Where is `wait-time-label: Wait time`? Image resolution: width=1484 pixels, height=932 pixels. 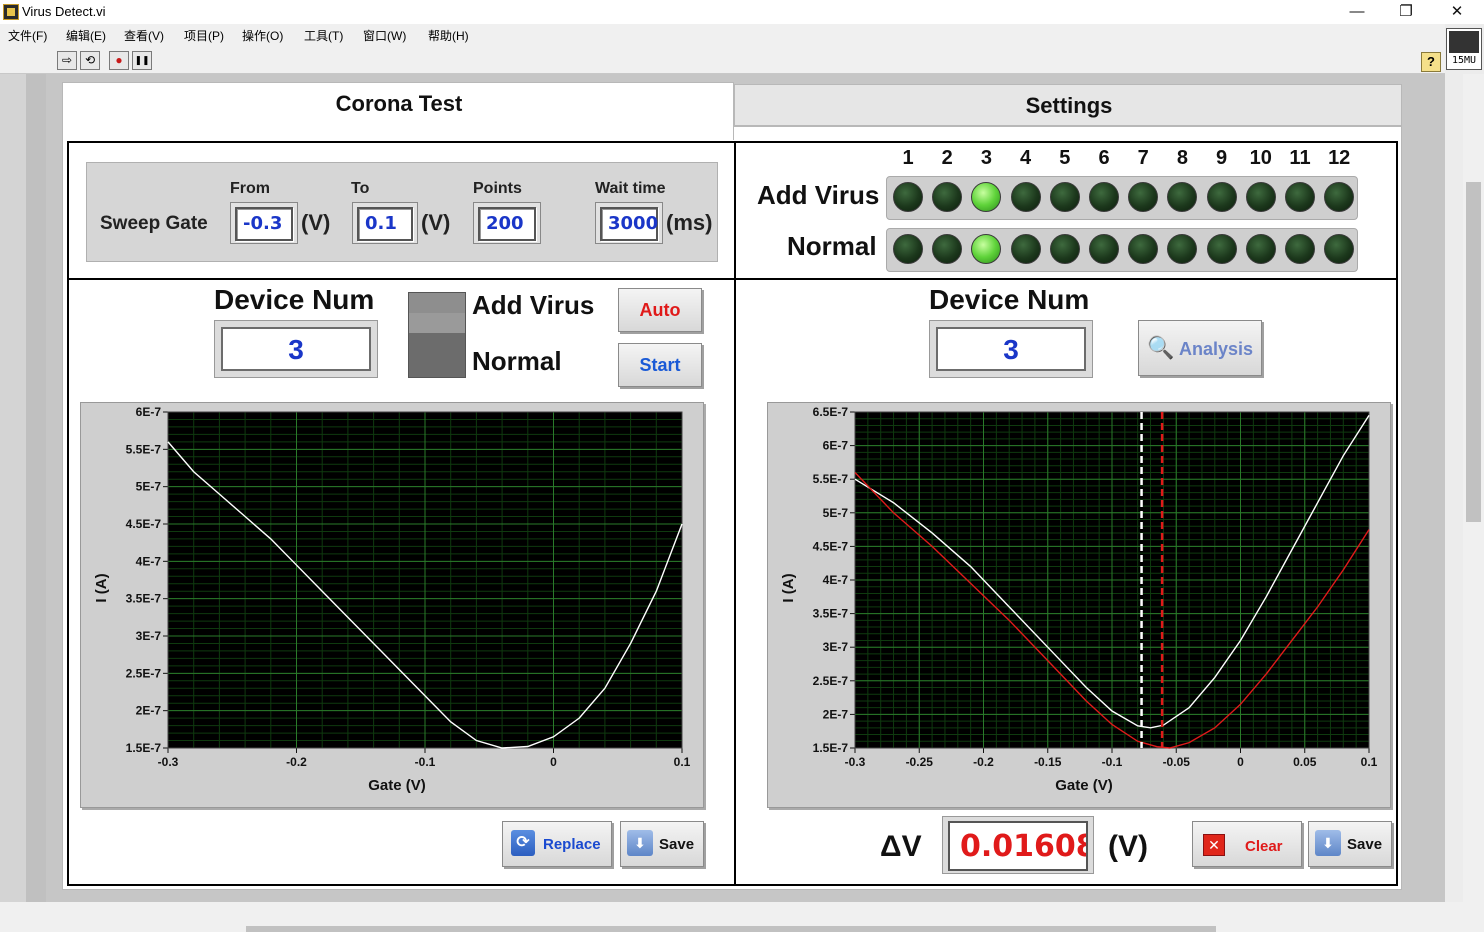
wait-time-label: Wait time is located at coordinates (630, 188).